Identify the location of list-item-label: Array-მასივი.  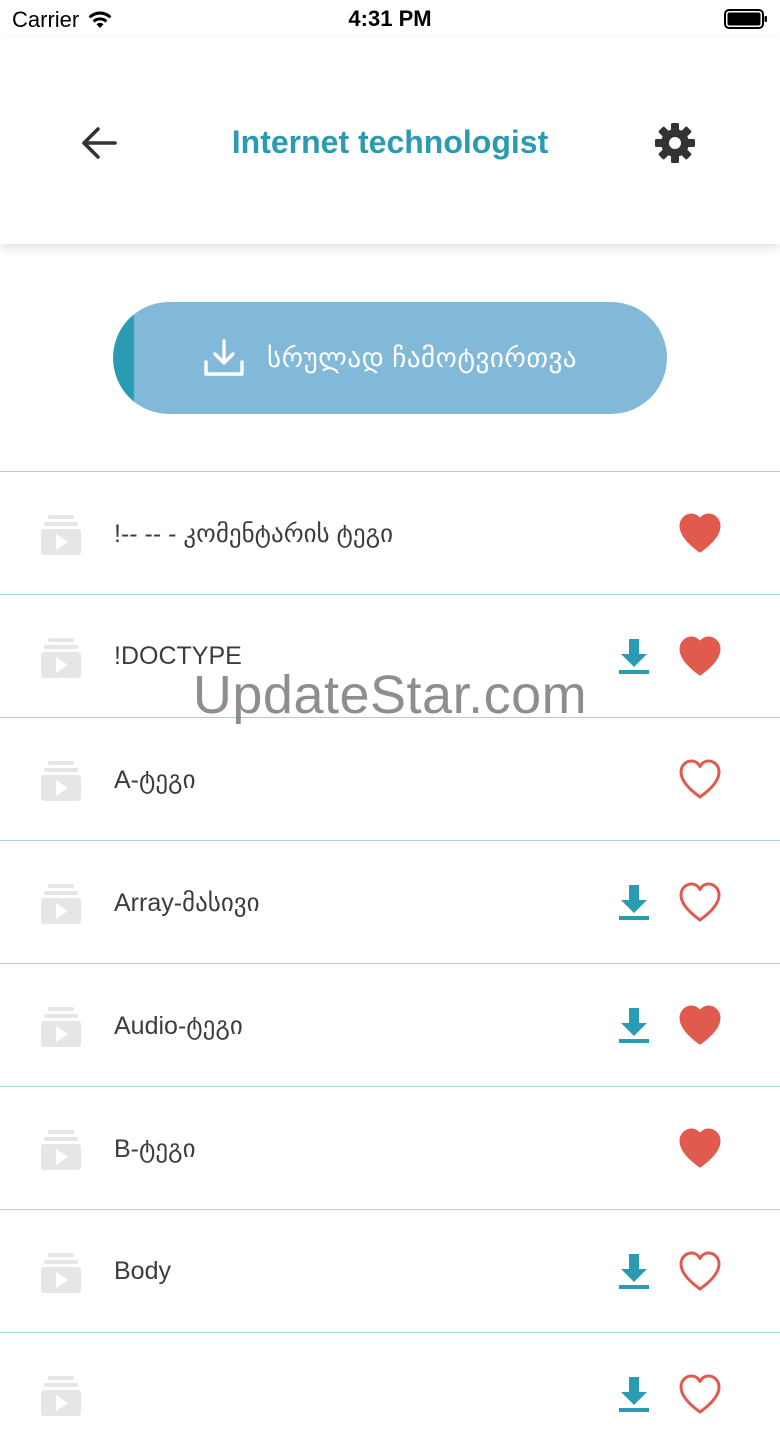
(187, 902).